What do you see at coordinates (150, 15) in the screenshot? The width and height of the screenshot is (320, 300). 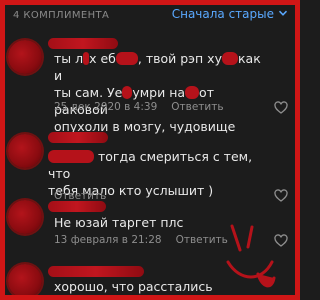 I see `comments-header: 4 КОМПЛИМЕНТА Сначала старые` at bounding box center [150, 15].